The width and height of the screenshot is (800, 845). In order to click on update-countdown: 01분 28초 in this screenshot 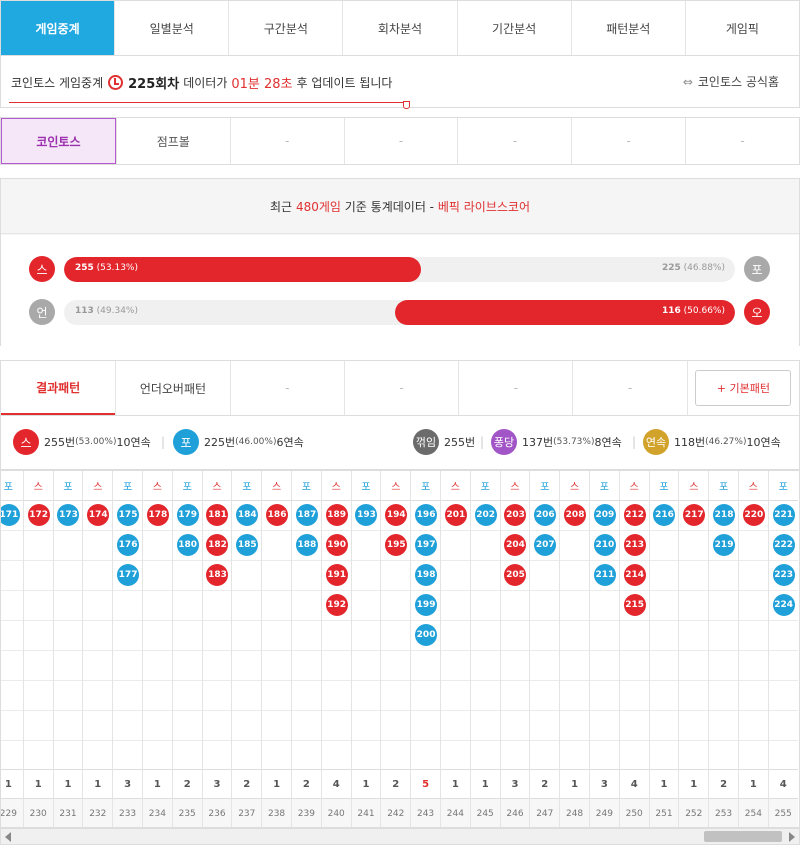, I will do `click(262, 84)`.